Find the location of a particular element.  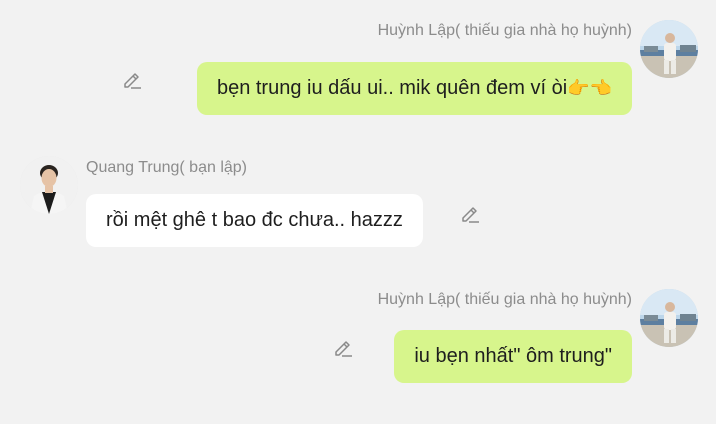

pointing-fingers-emoji: 👉👈 is located at coordinates (589, 88).